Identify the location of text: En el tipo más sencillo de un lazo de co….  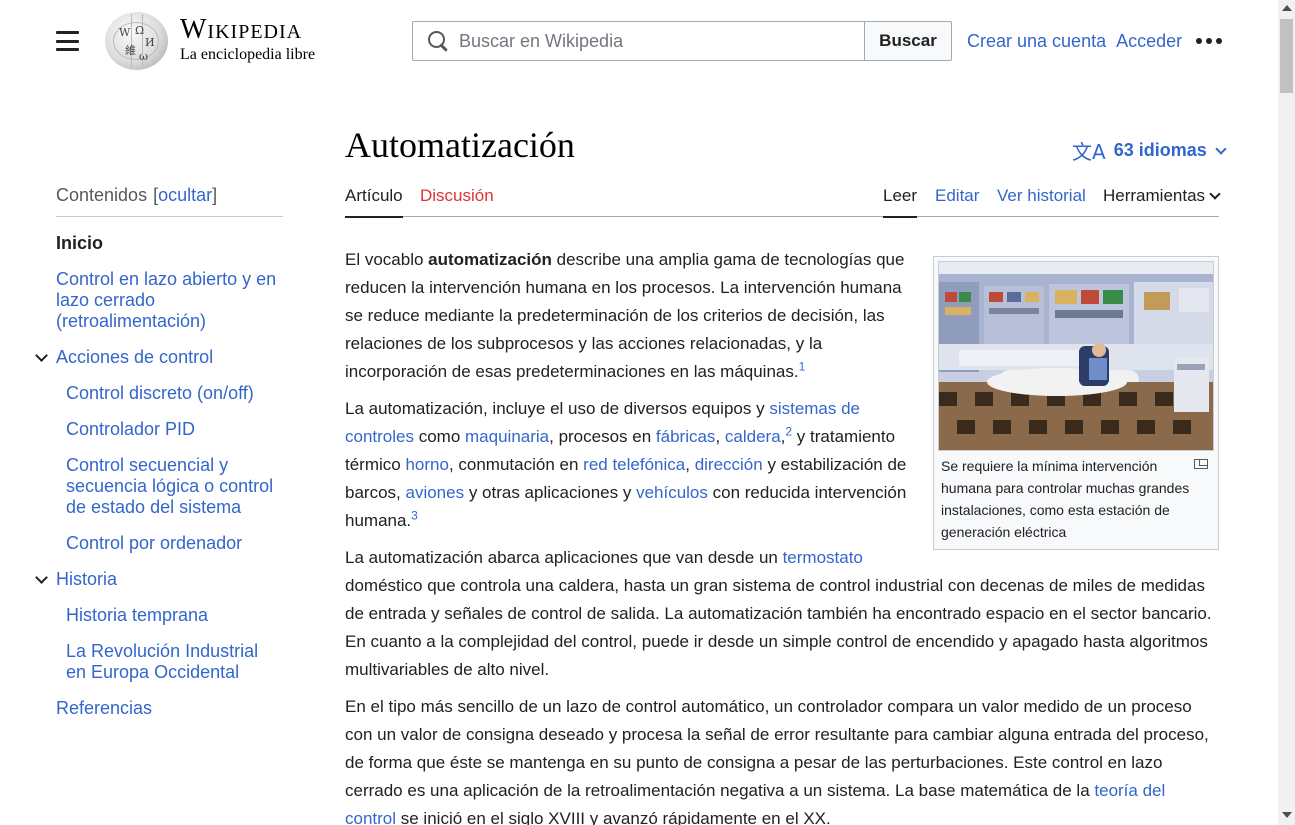
(777, 748).